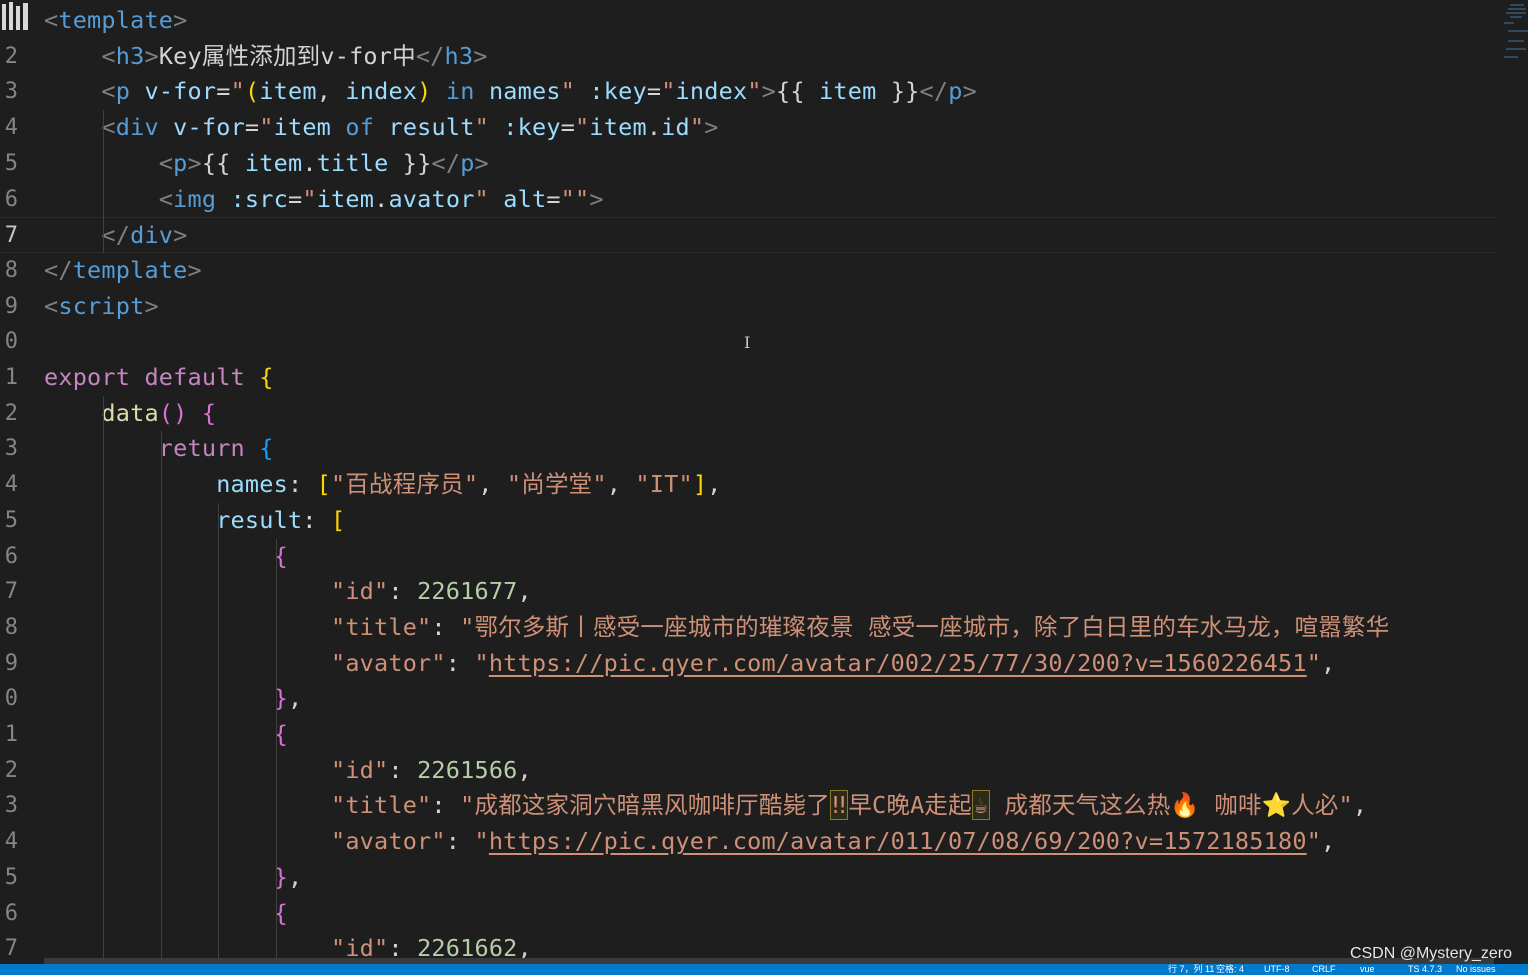 This screenshot has height=975, width=1528. What do you see at coordinates (180, 91) in the screenshot?
I see `code-token: v-for` at bounding box center [180, 91].